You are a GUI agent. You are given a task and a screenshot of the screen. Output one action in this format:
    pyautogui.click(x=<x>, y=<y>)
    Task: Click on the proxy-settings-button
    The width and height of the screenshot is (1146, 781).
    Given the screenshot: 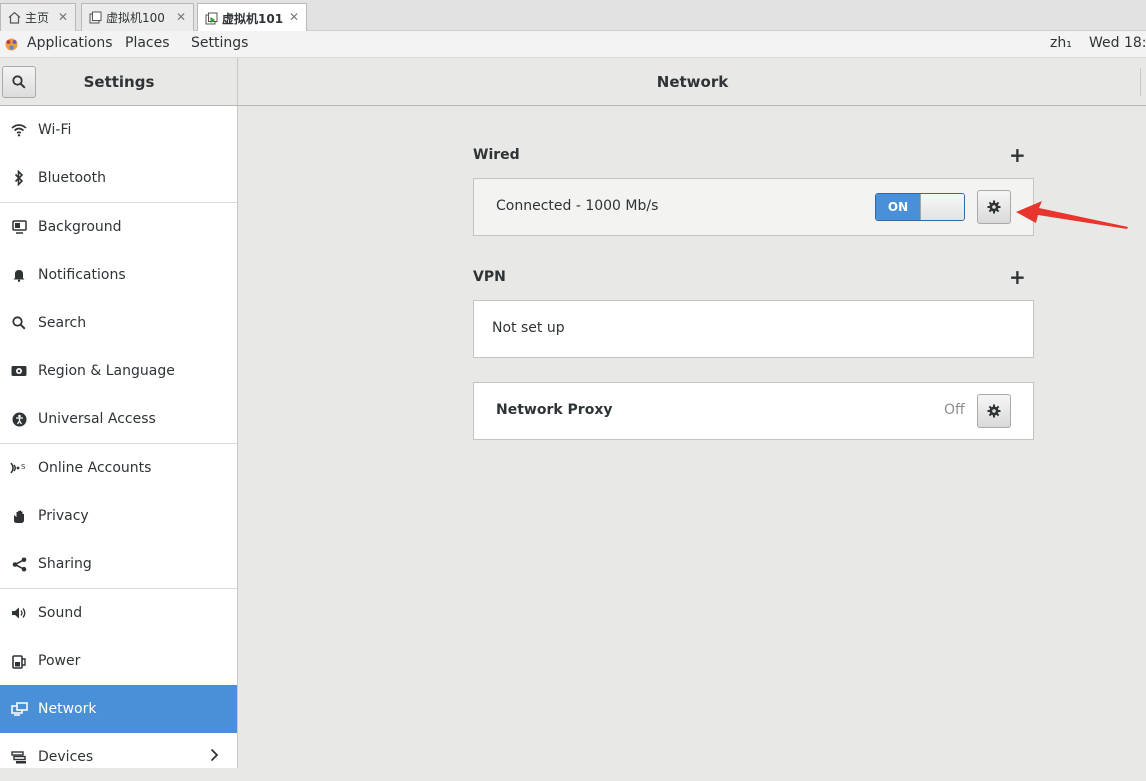 What is the action you would take?
    pyautogui.click(x=994, y=411)
    